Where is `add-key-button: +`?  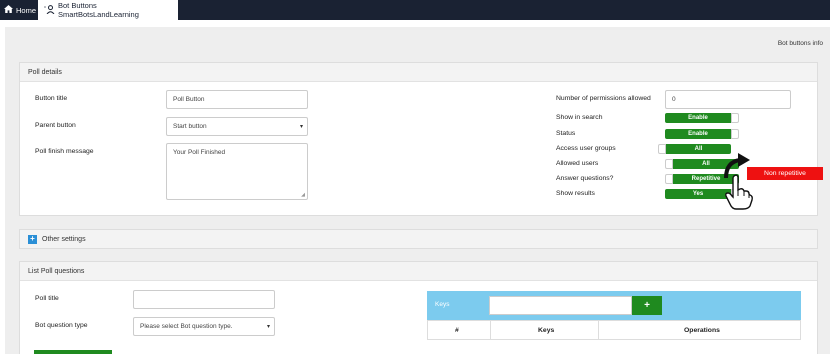 add-key-button: + is located at coordinates (647, 305).